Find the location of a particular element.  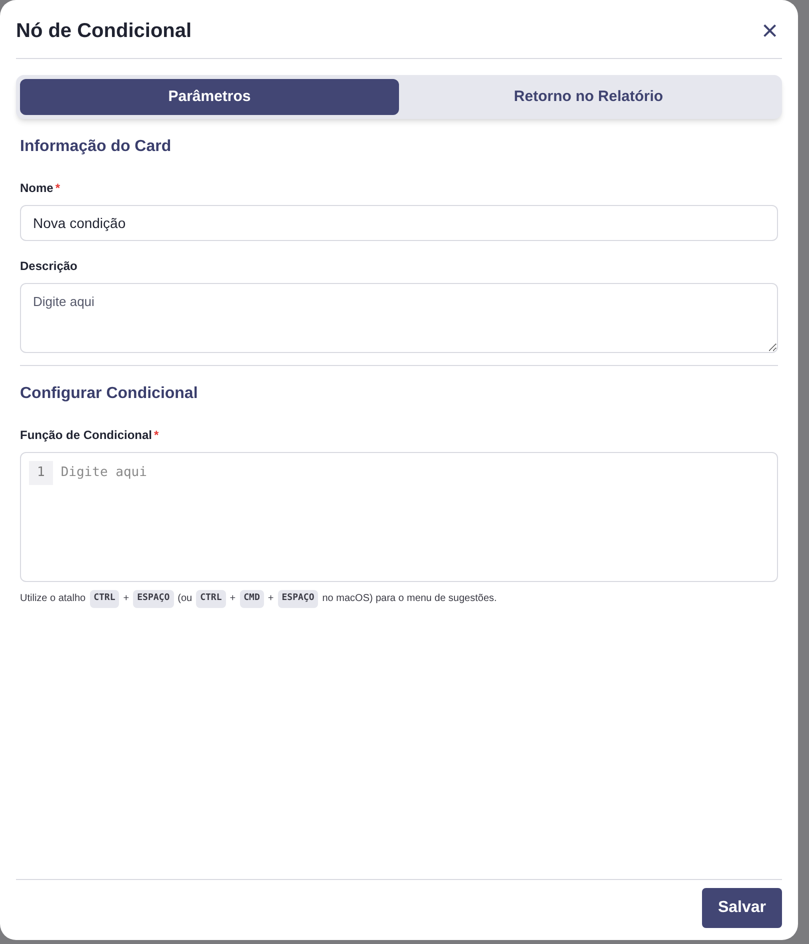

description-field: Digite aqui is located at coordinates (399, 318).